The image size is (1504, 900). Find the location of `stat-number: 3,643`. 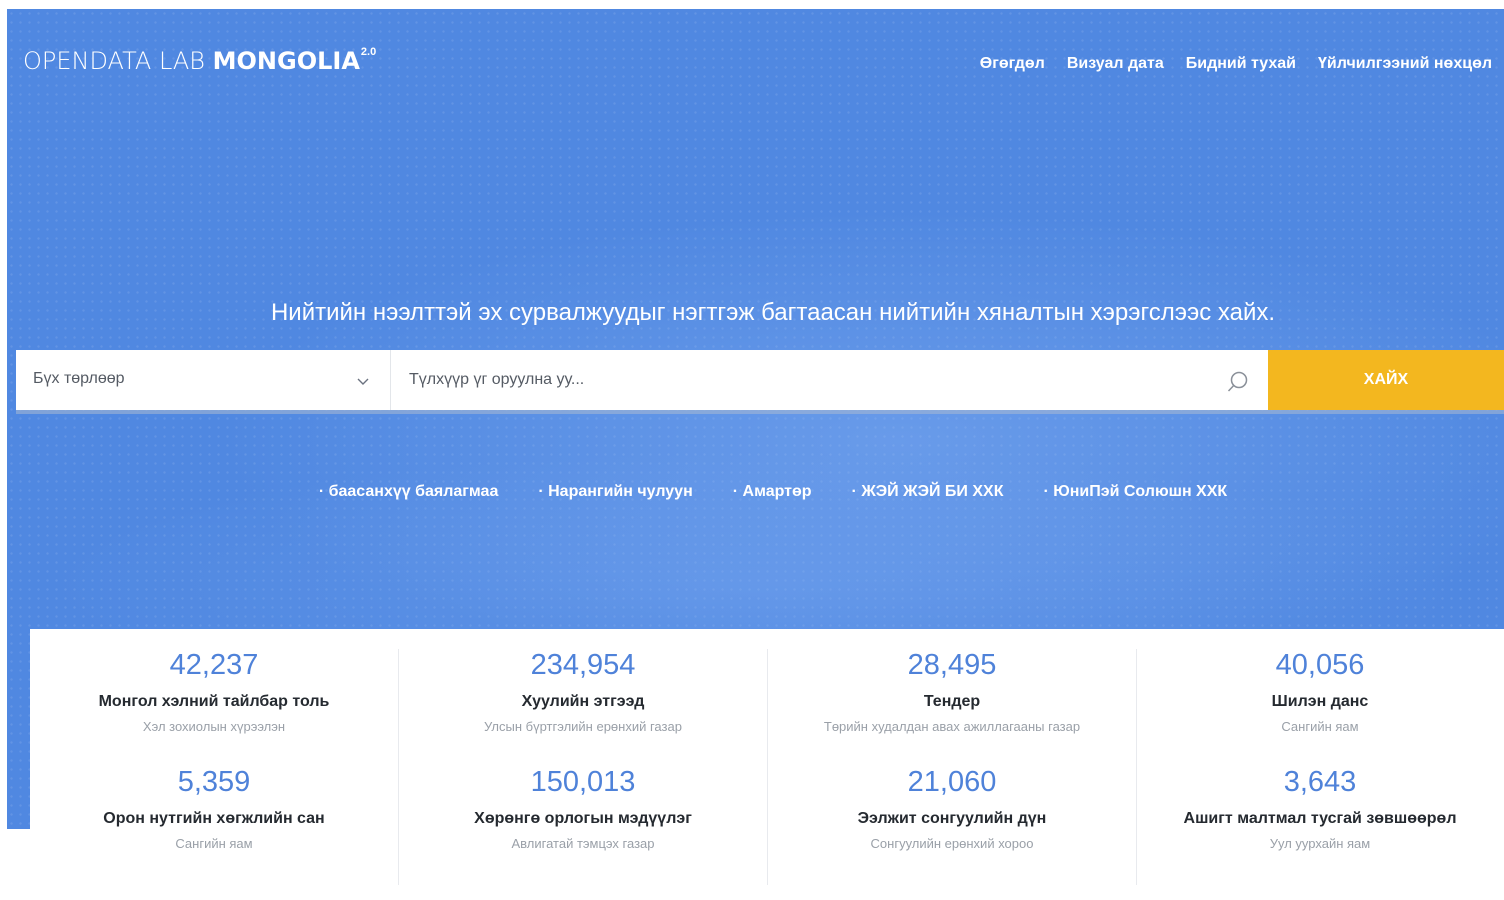

stat-number: 3,643 is located at coordinates (1320, 782).